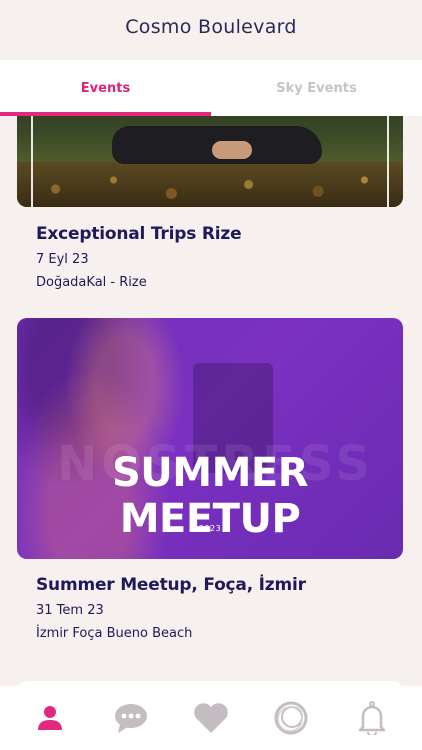 The width and height of the screenshot is (422, 750). What do you see at coordinates (91, 282) in the screenshot?
I see `event-location: DoğadaKal - Rize` at bounding box center [91, 282].